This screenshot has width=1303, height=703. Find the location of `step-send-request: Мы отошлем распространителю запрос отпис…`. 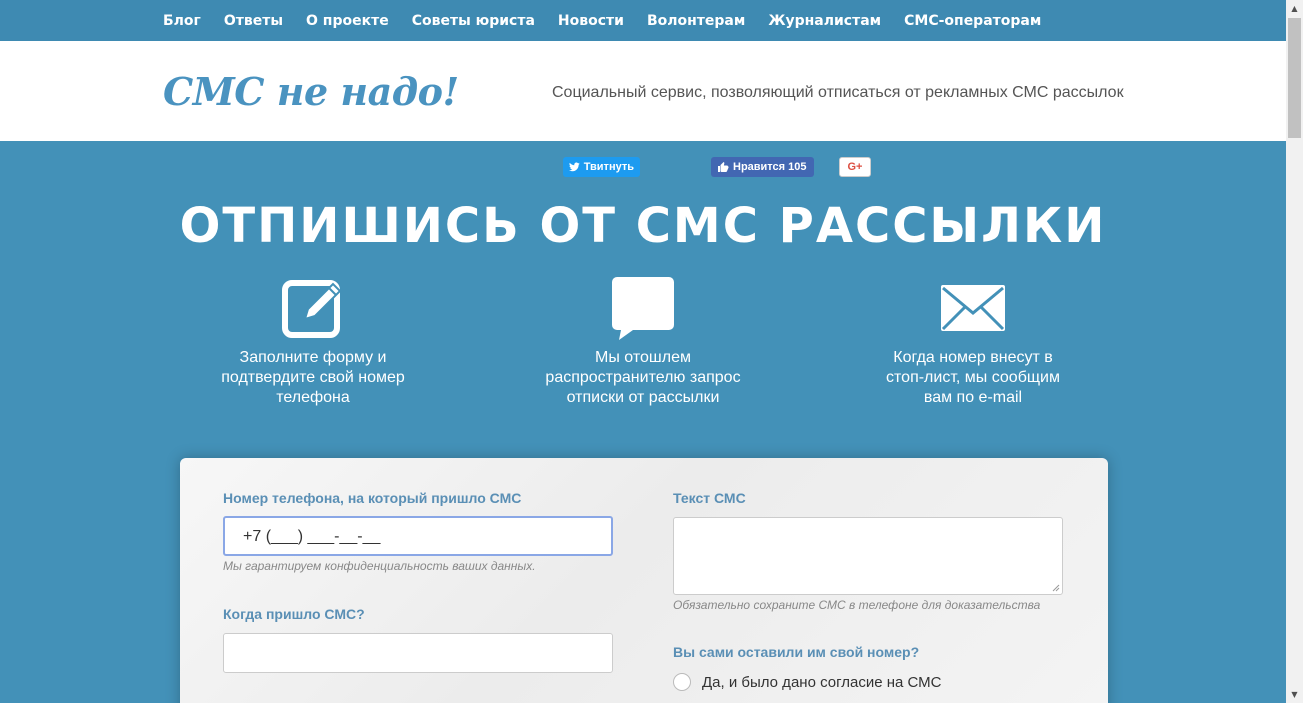

step-send-request: Мы отошлем распространителю запрос отпис… is located at coordinates (643, 341).